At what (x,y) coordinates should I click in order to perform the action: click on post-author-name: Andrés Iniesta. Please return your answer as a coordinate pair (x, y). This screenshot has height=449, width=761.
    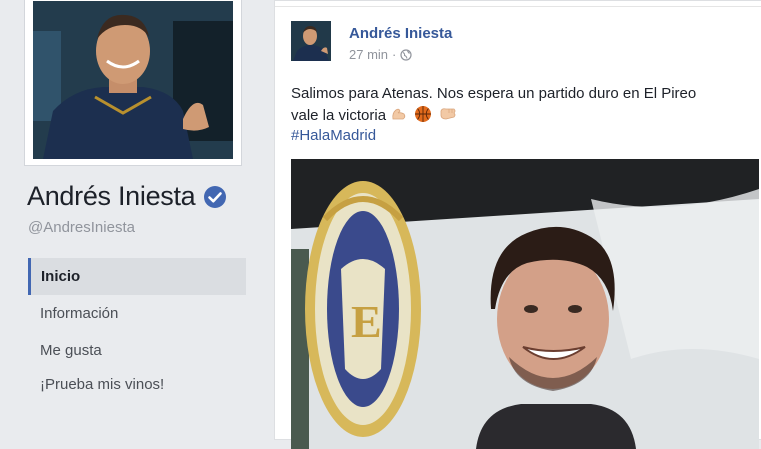
    Looking at the image, I should click on (400, 33).